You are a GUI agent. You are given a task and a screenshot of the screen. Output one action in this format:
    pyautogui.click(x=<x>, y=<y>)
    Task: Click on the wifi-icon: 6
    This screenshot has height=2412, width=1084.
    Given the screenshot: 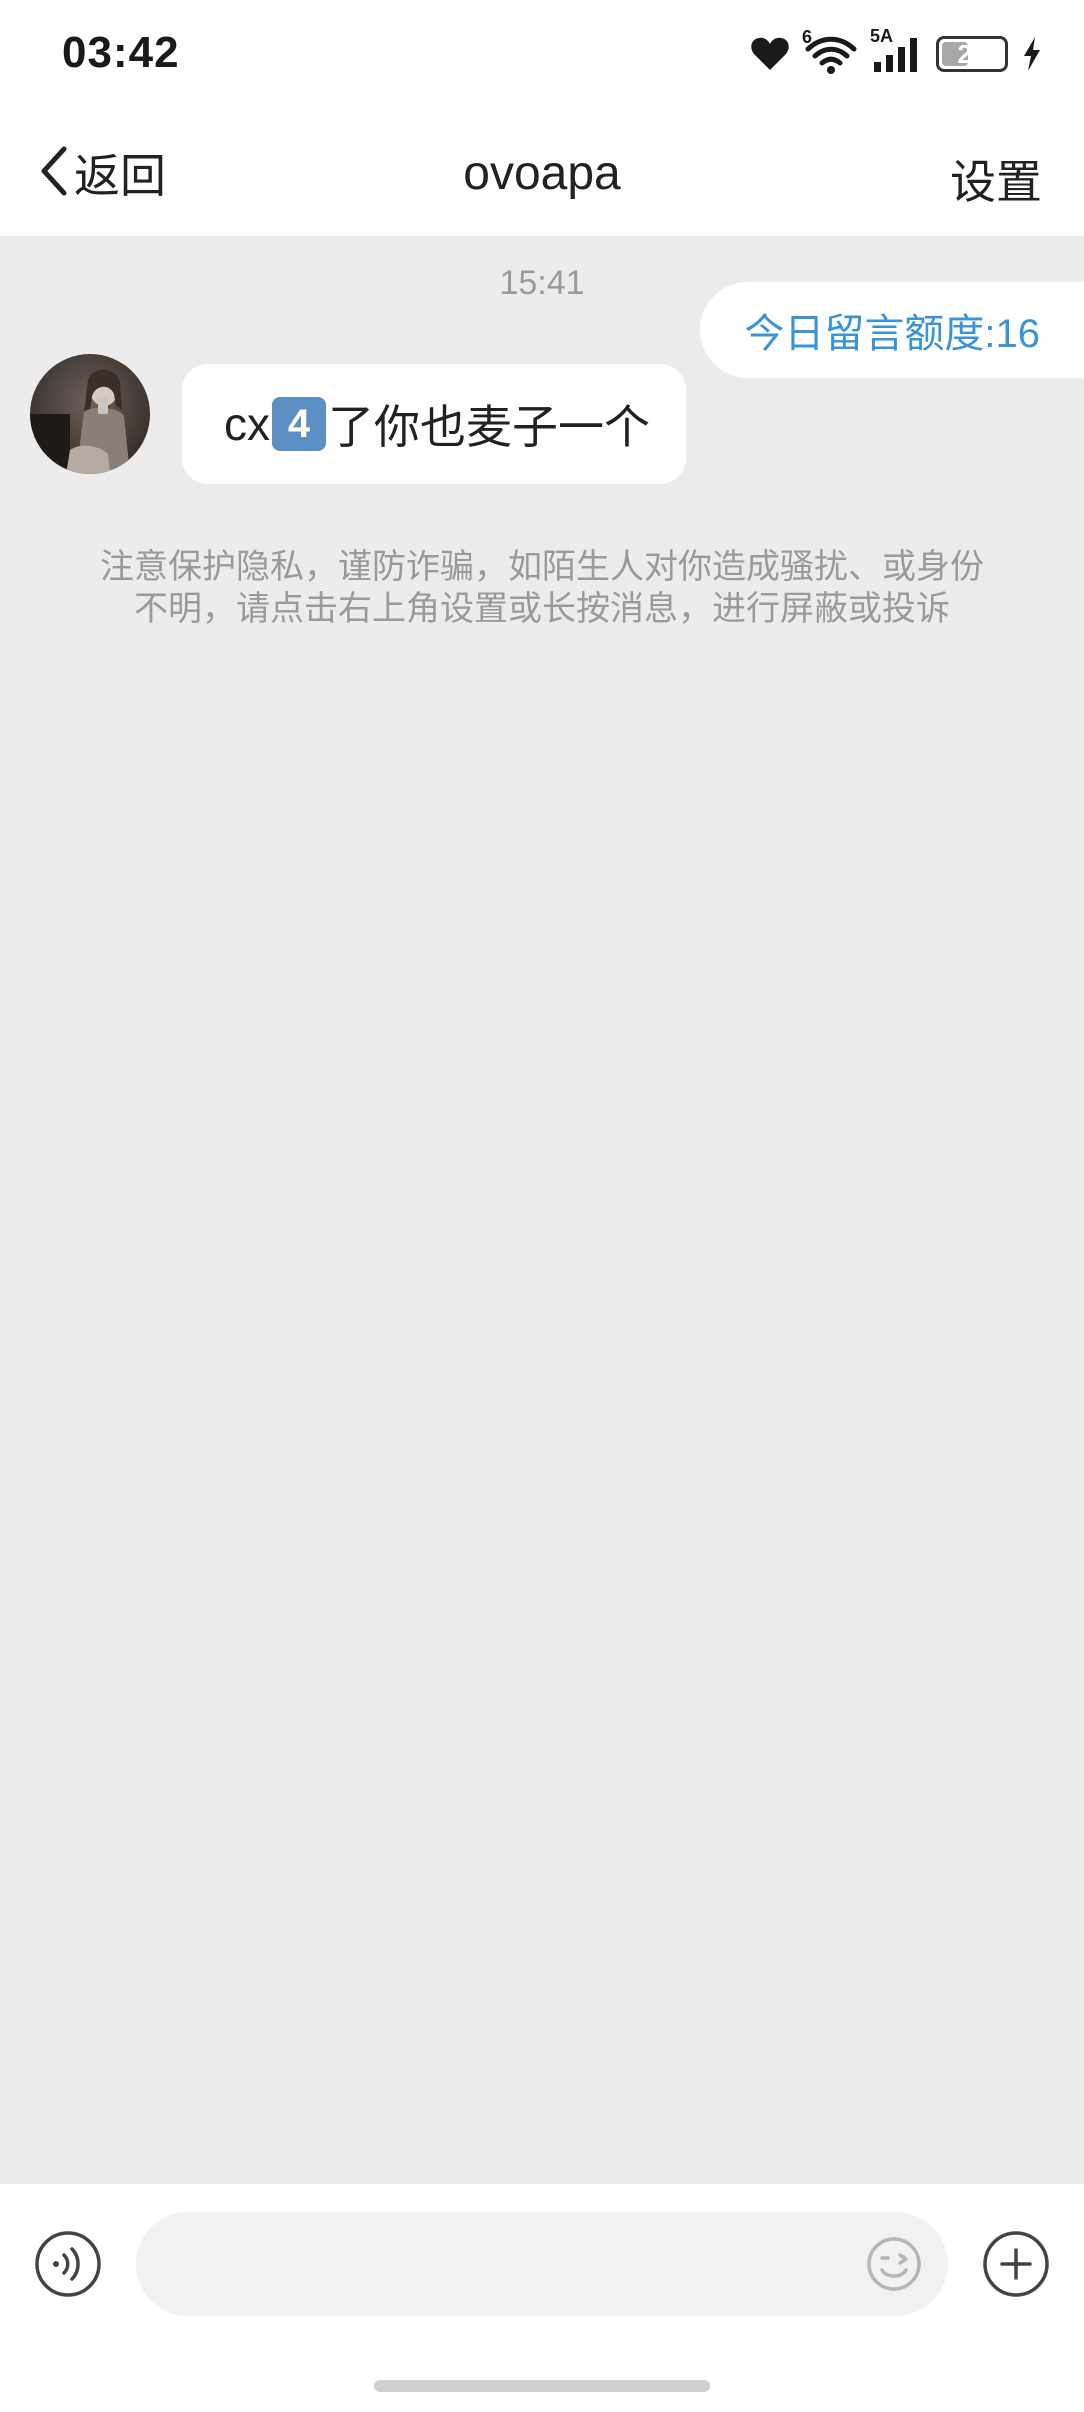 What is the action you would take?
    pyautogui.click(x=830, y=51)
    